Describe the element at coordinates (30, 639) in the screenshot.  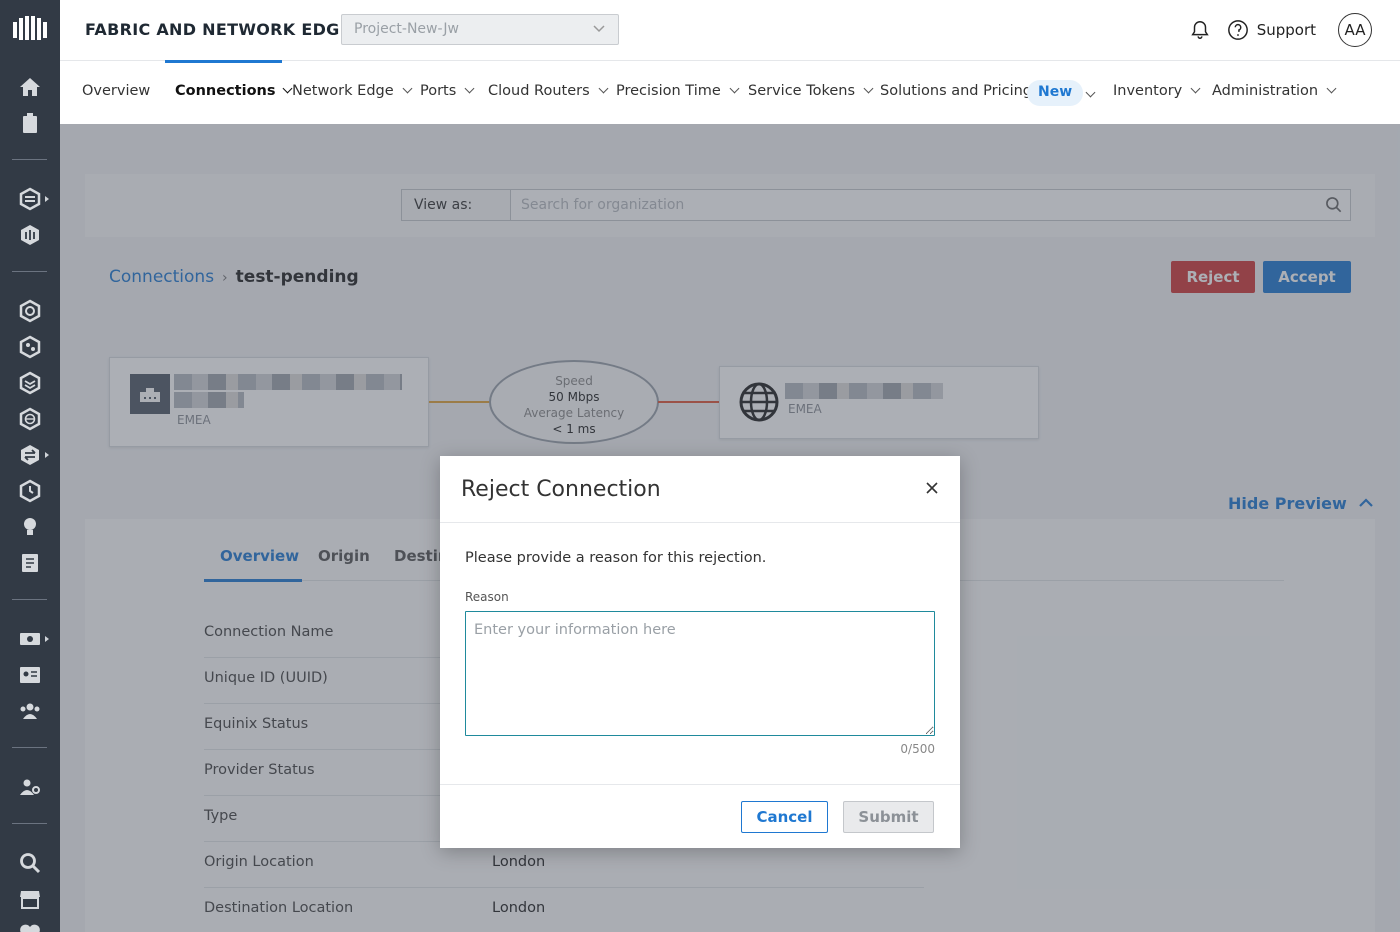
I see `billing-icon` at that location.